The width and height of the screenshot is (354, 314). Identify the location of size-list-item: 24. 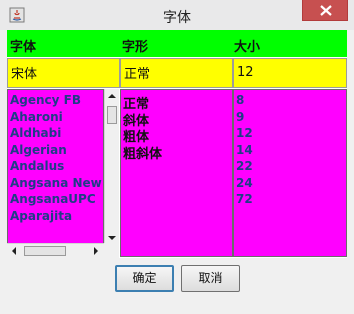
(290, 184).